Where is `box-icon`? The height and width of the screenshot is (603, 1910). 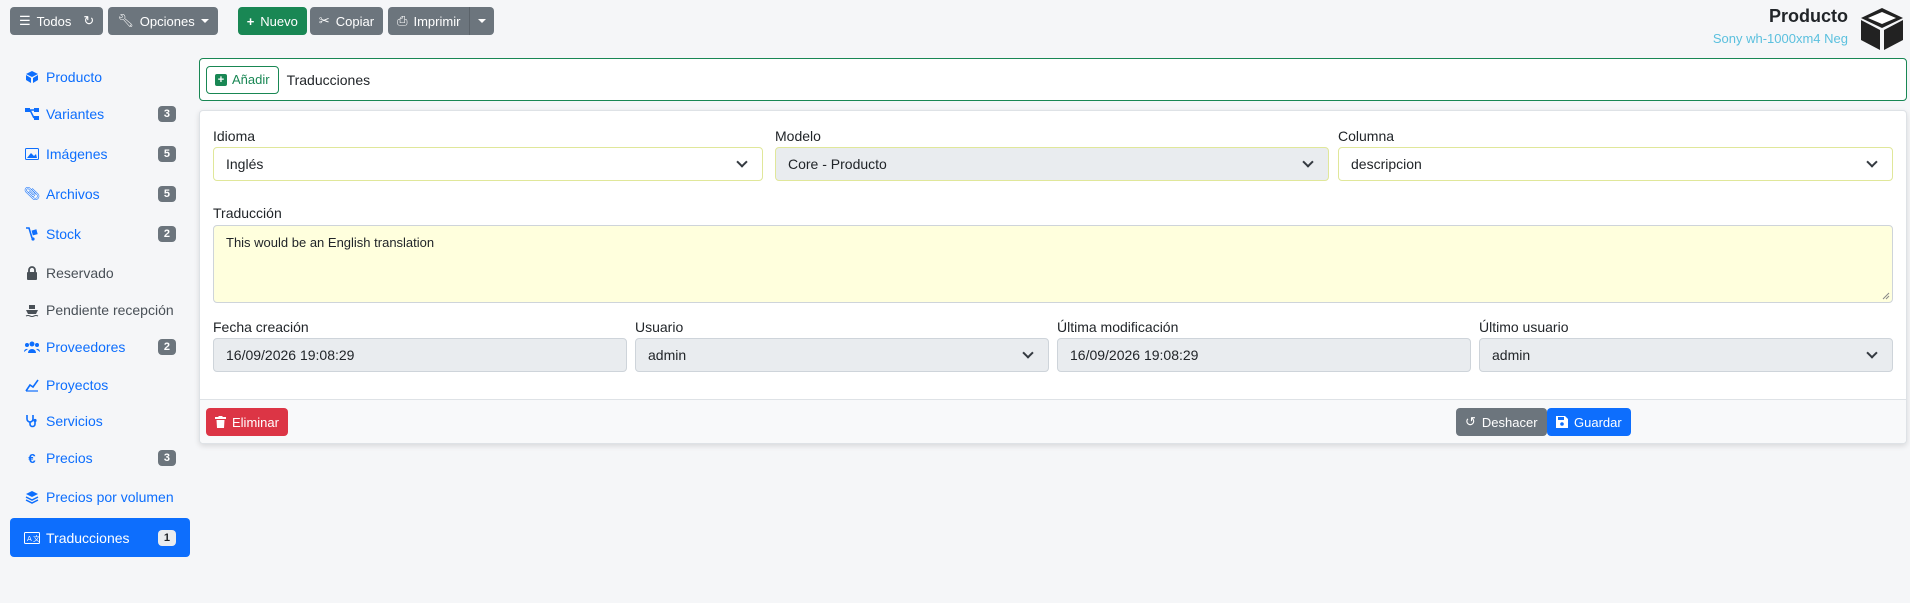 box-icon is located at coordinates (1882, 29).